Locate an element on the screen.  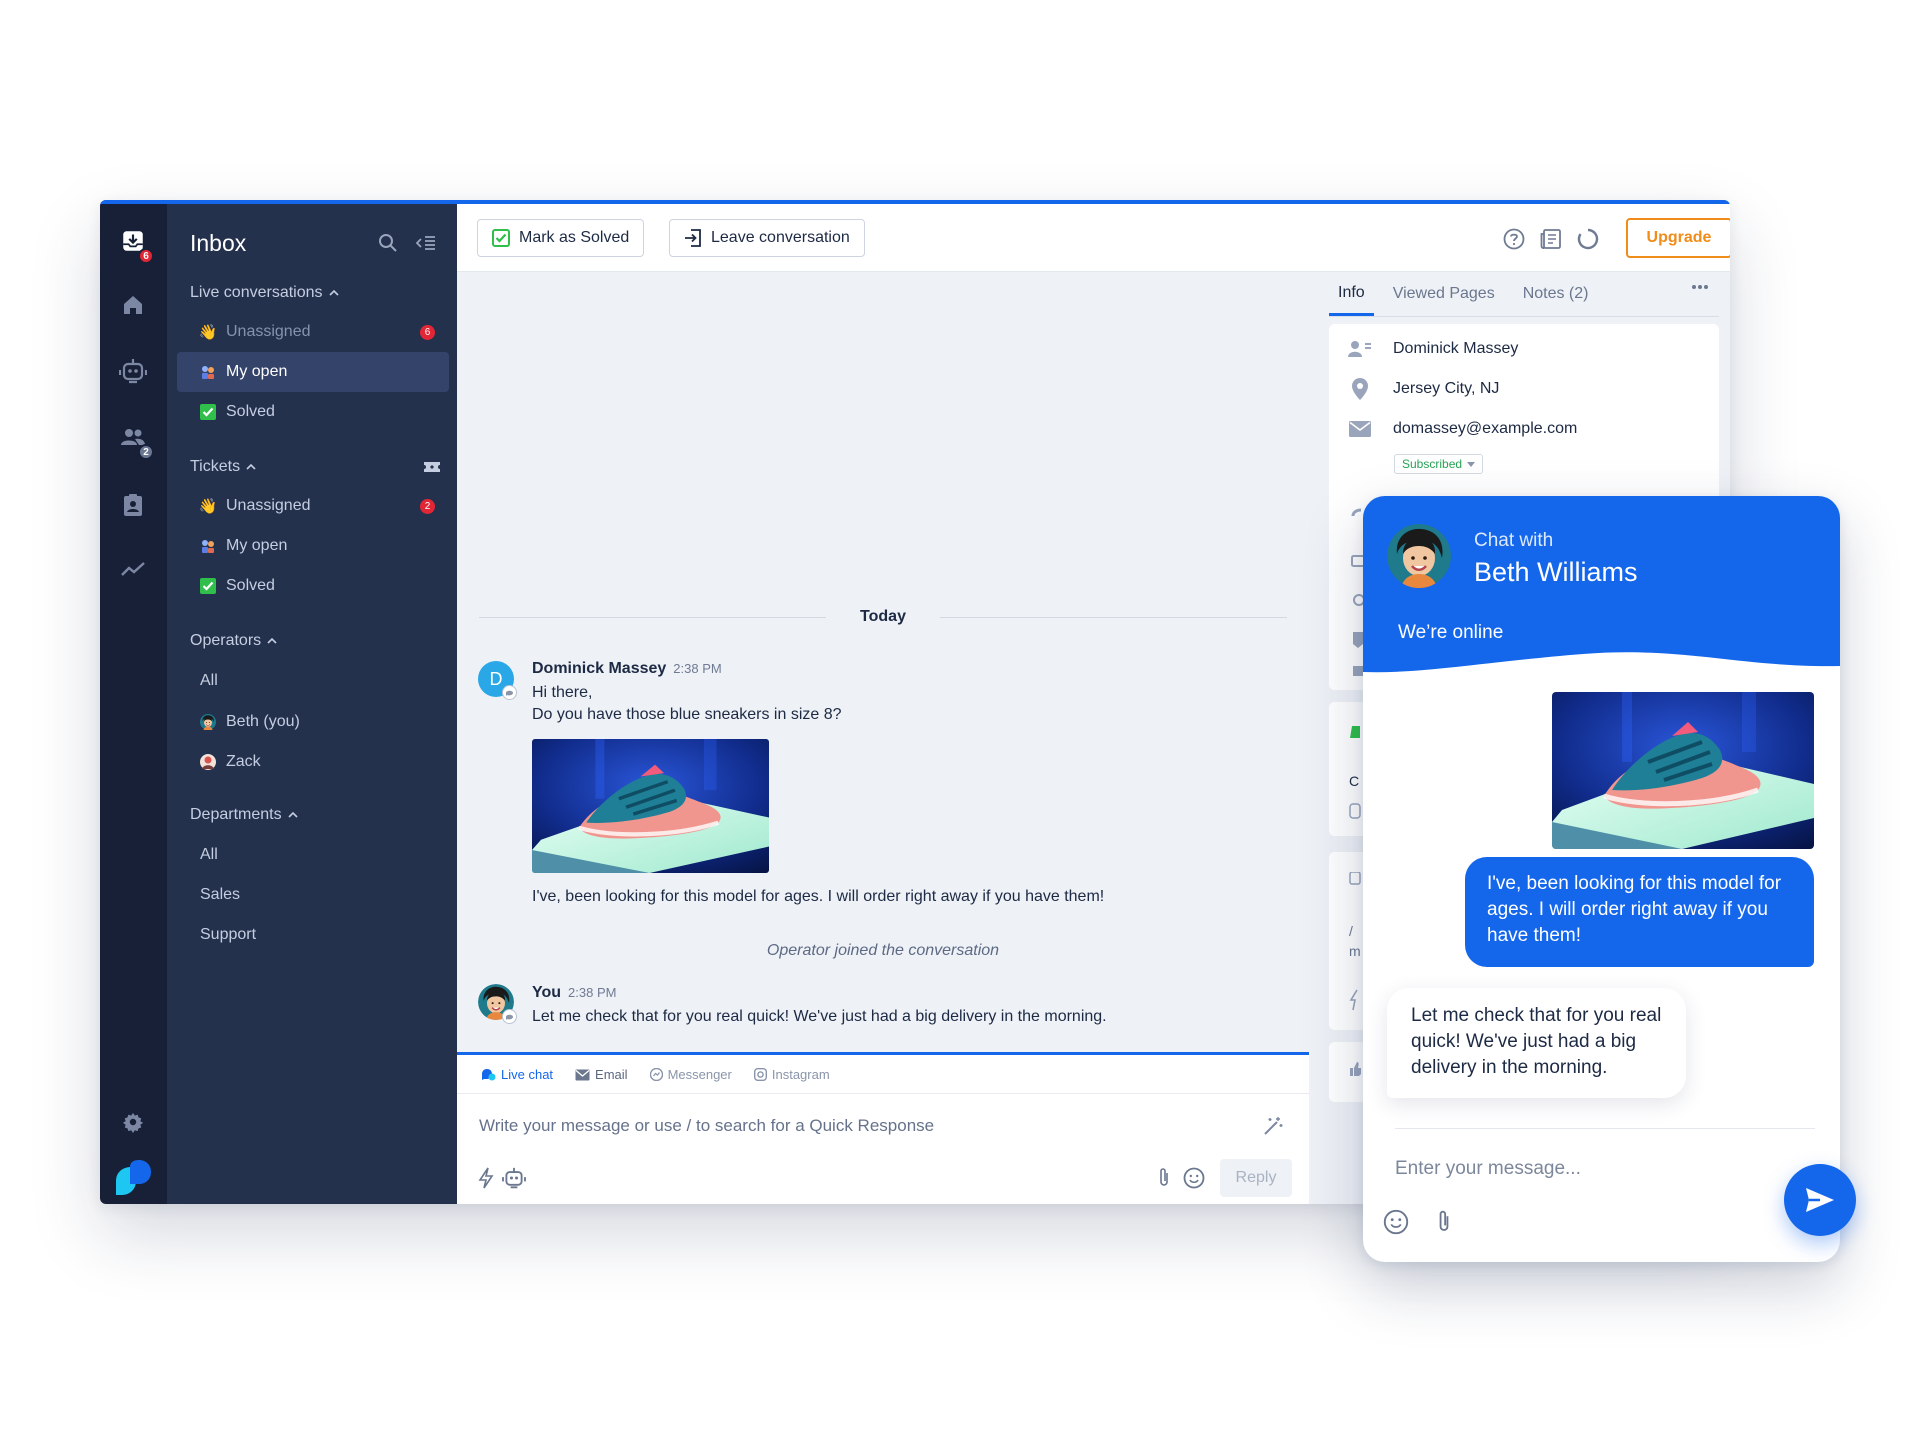
tidio-logo-icon is located at coordinates (133, 1177).